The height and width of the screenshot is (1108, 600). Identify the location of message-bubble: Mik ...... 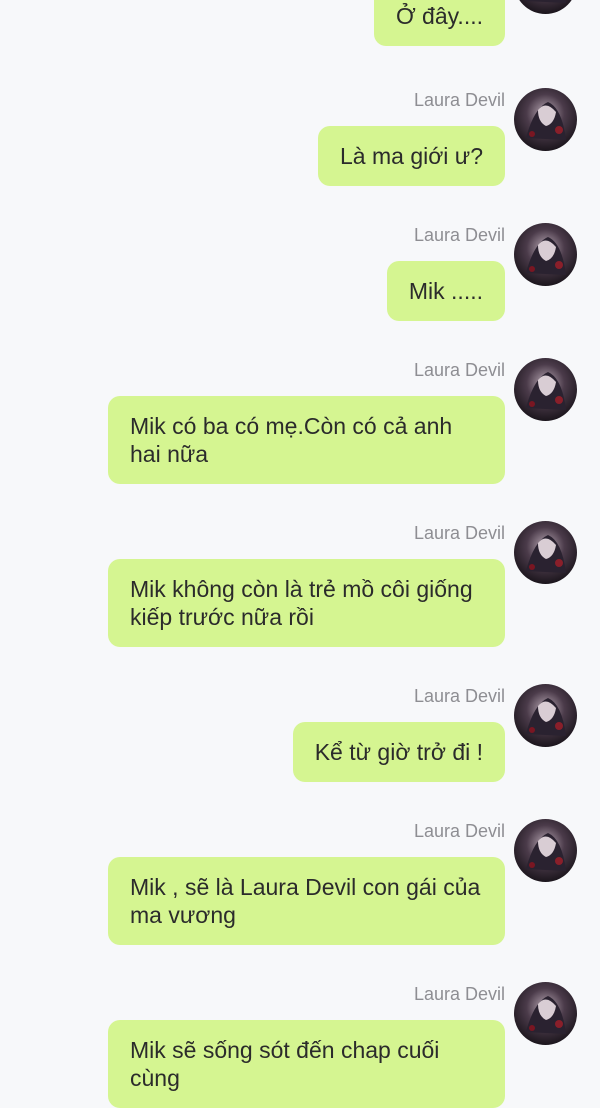
(445, 291).